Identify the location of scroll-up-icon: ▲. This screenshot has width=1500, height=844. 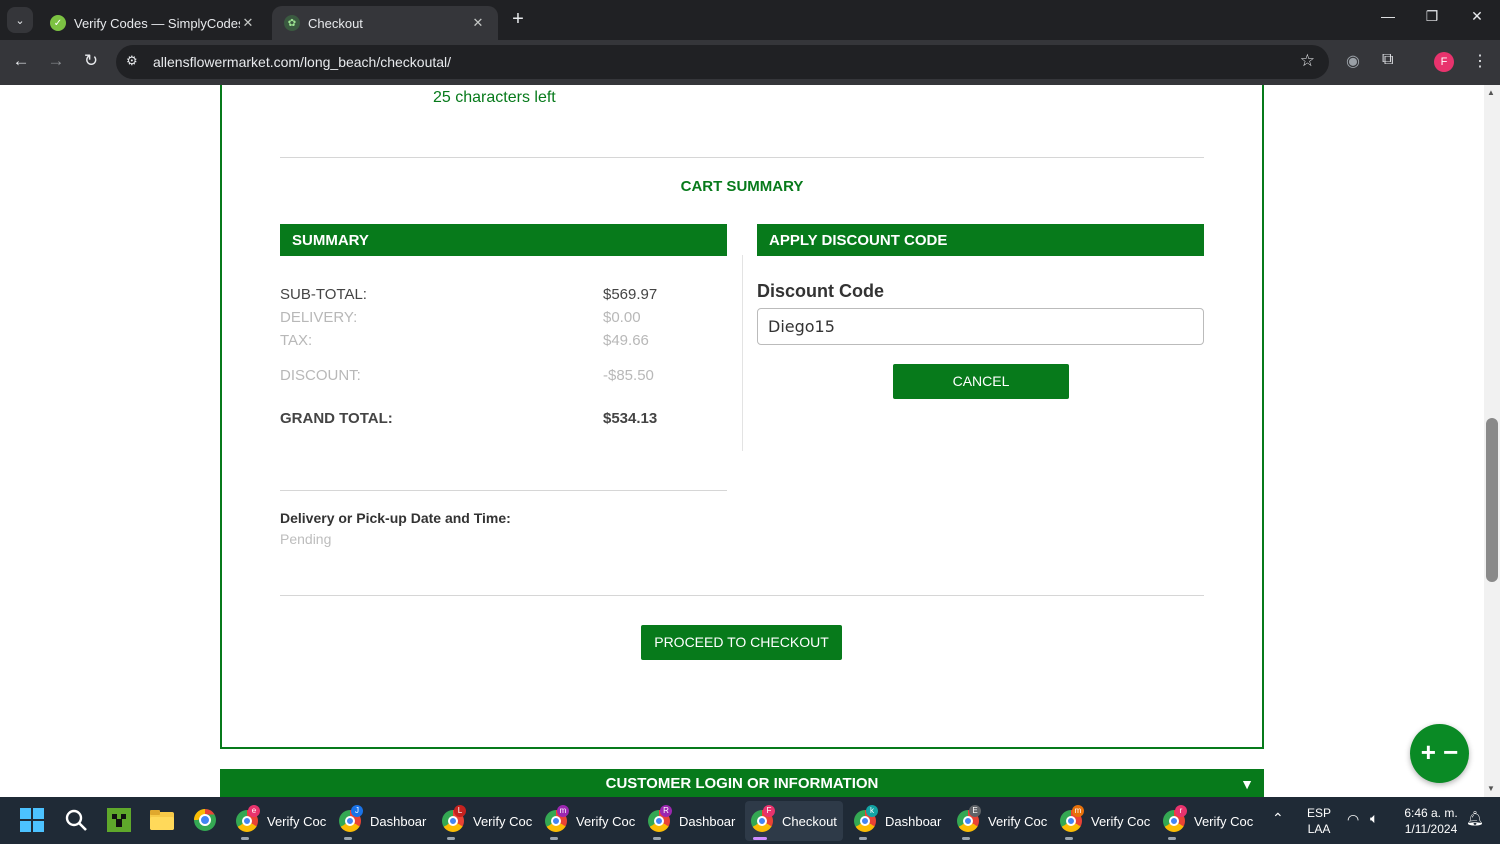
(1491, 92).